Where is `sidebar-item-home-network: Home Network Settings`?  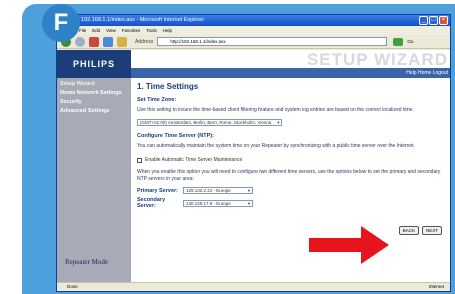
sidebar-item-home-network: Home Network Settings is located at coordinates (94, 93).